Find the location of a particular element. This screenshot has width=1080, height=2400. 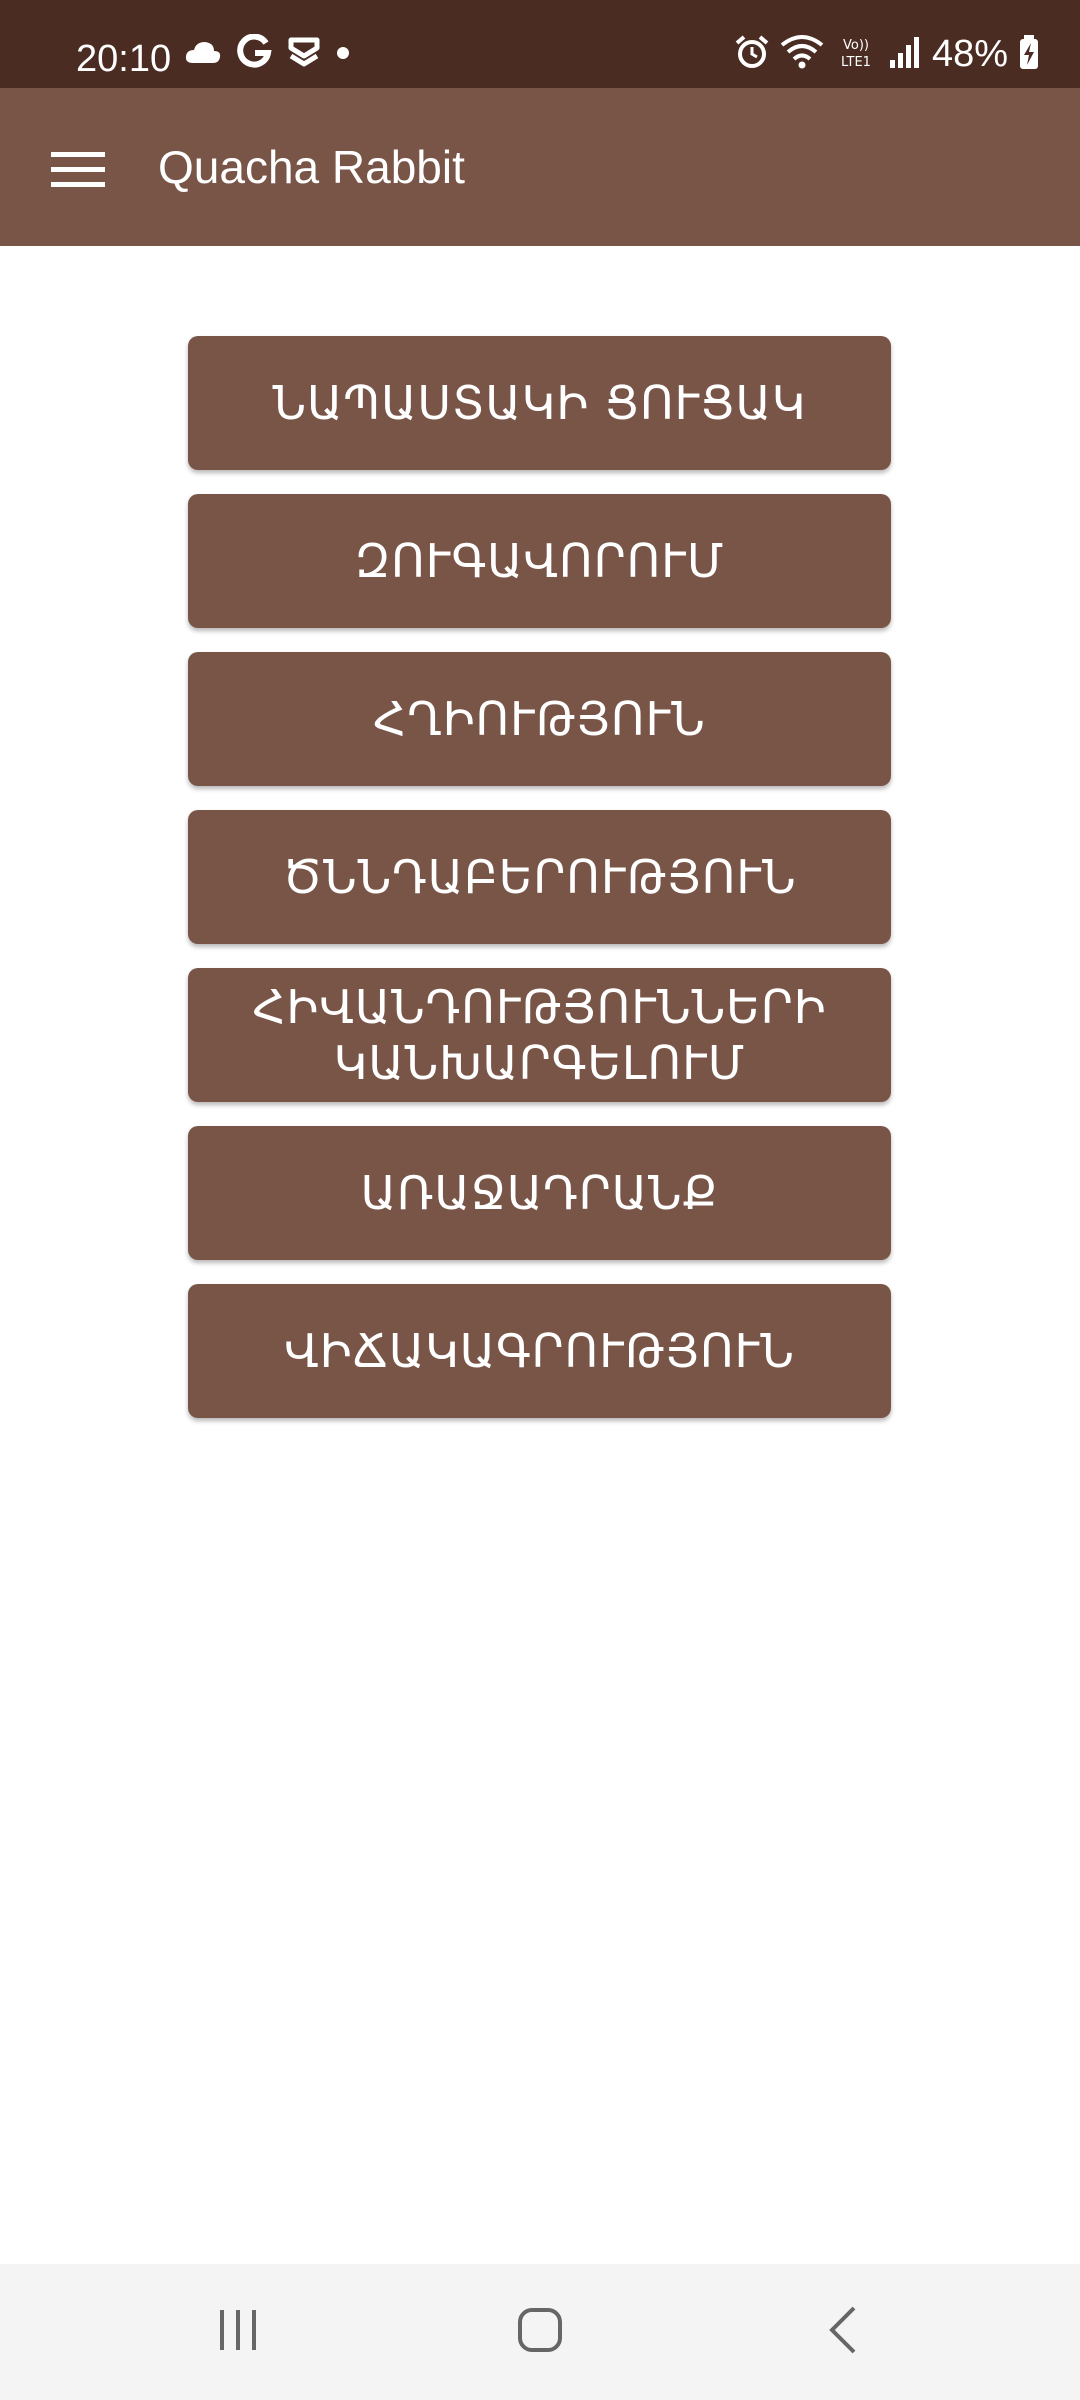

notification-app-icon is located at coordinates (304, 54).